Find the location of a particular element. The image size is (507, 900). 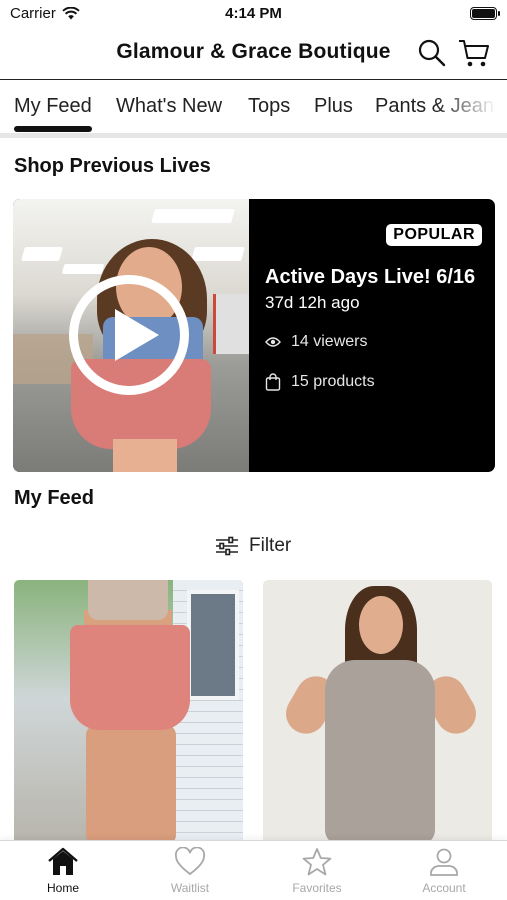

nav-home: Home is located at coordinates (63, 871).